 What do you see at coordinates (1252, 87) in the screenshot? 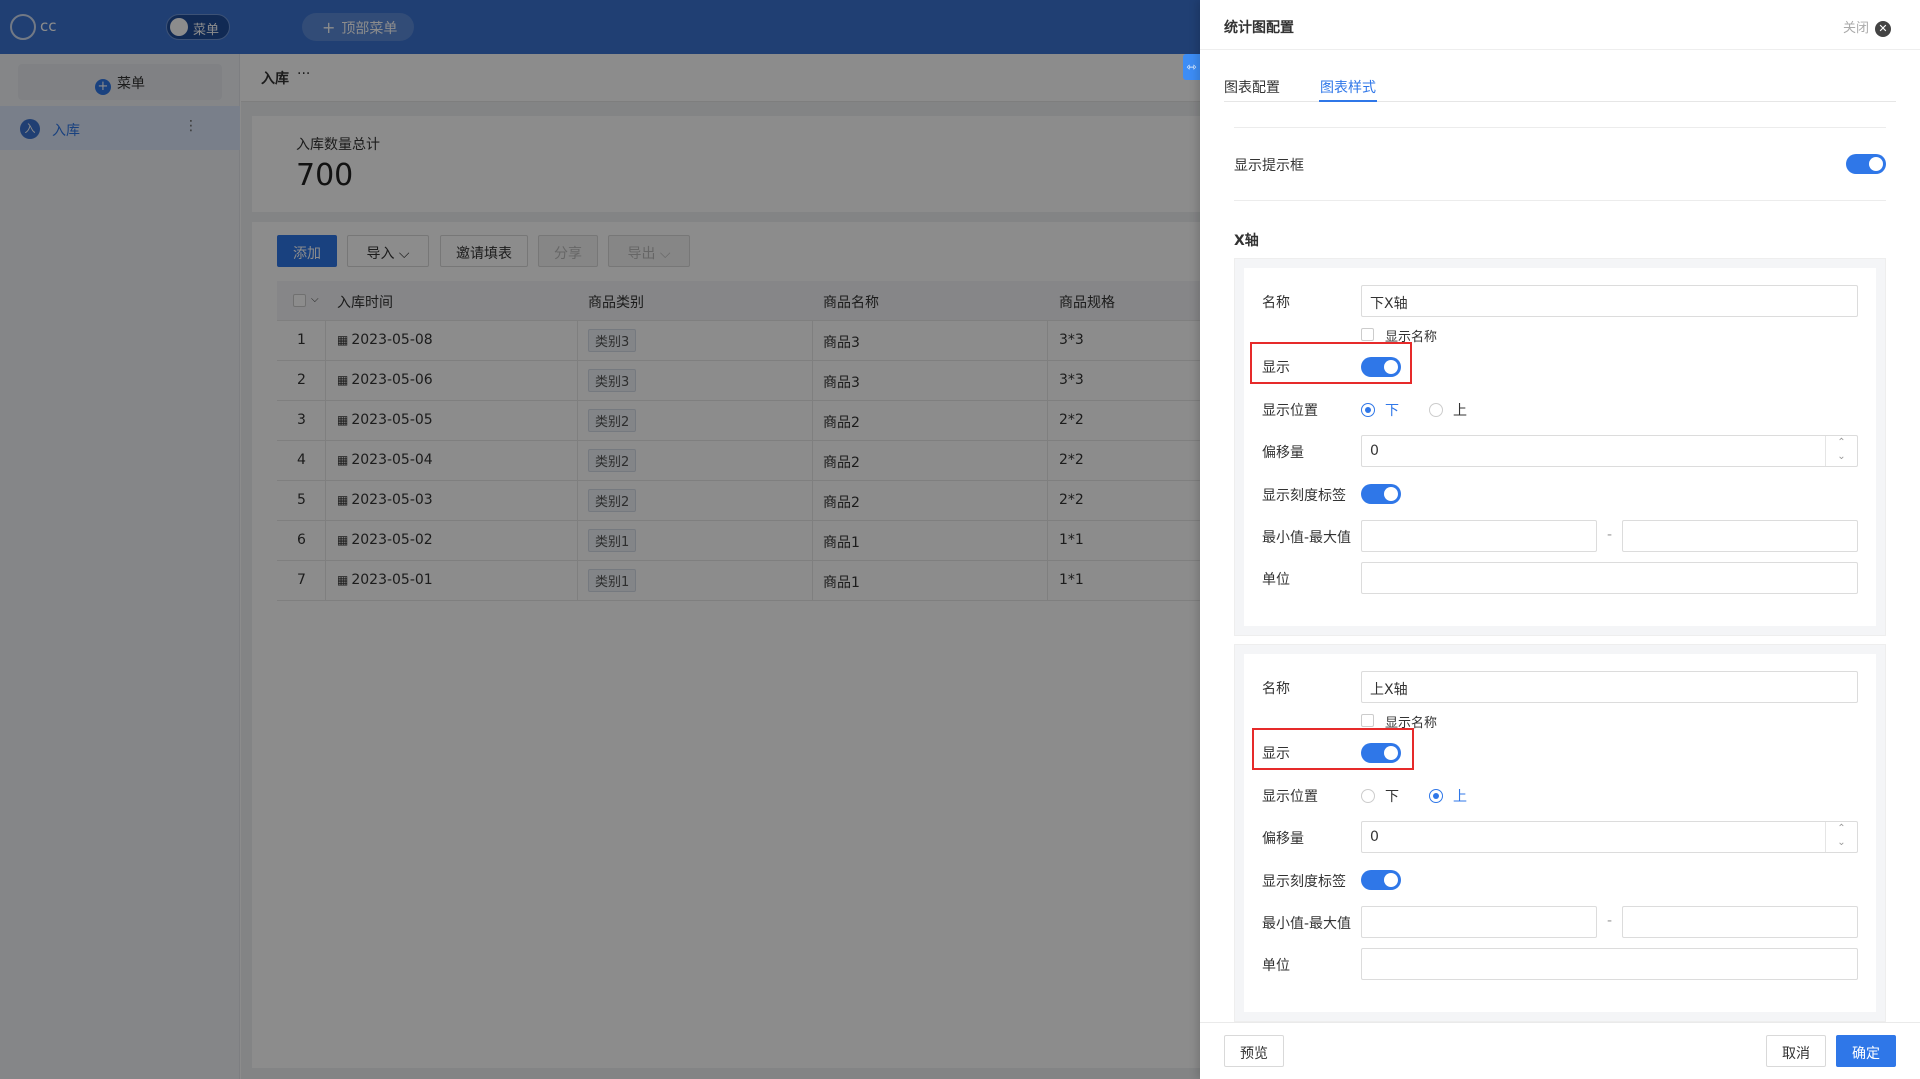
I see `tab-chart-config: 图表配置` at bounding box center [1252, 87].